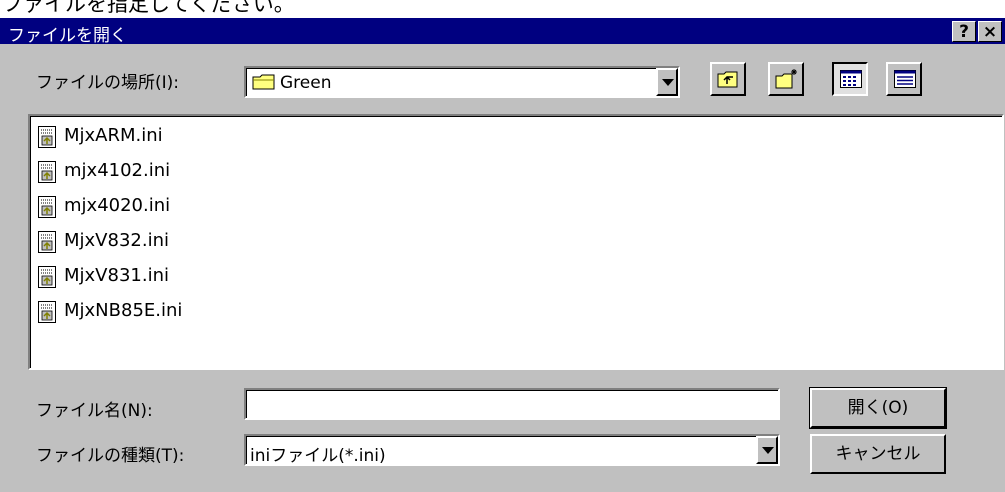  I want to click on filetype-dropdown-button, so click(767, 450).